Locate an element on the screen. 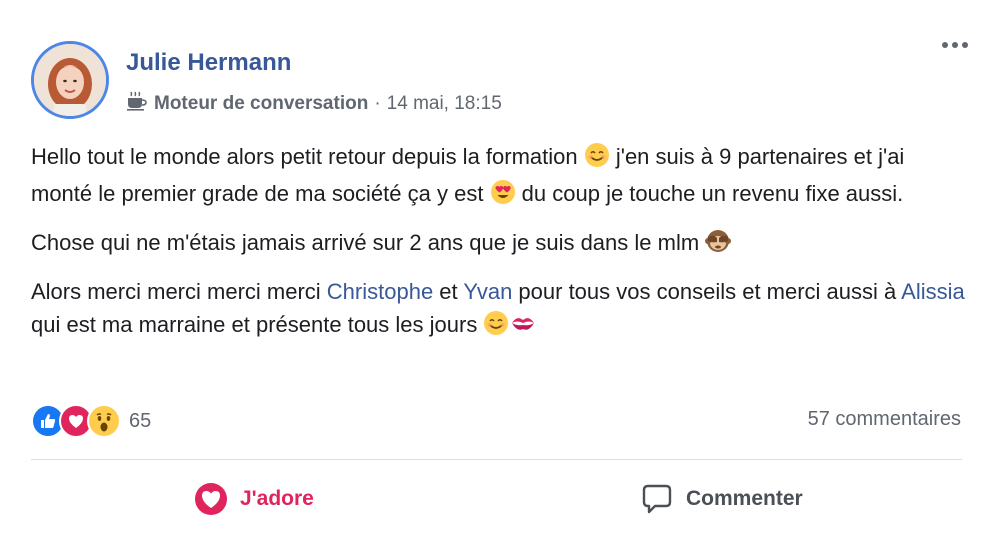 Image resolution: width=1000 pixels, height=557 pixels. mention-alissia: Alissia is located at coordinates (933, 291).